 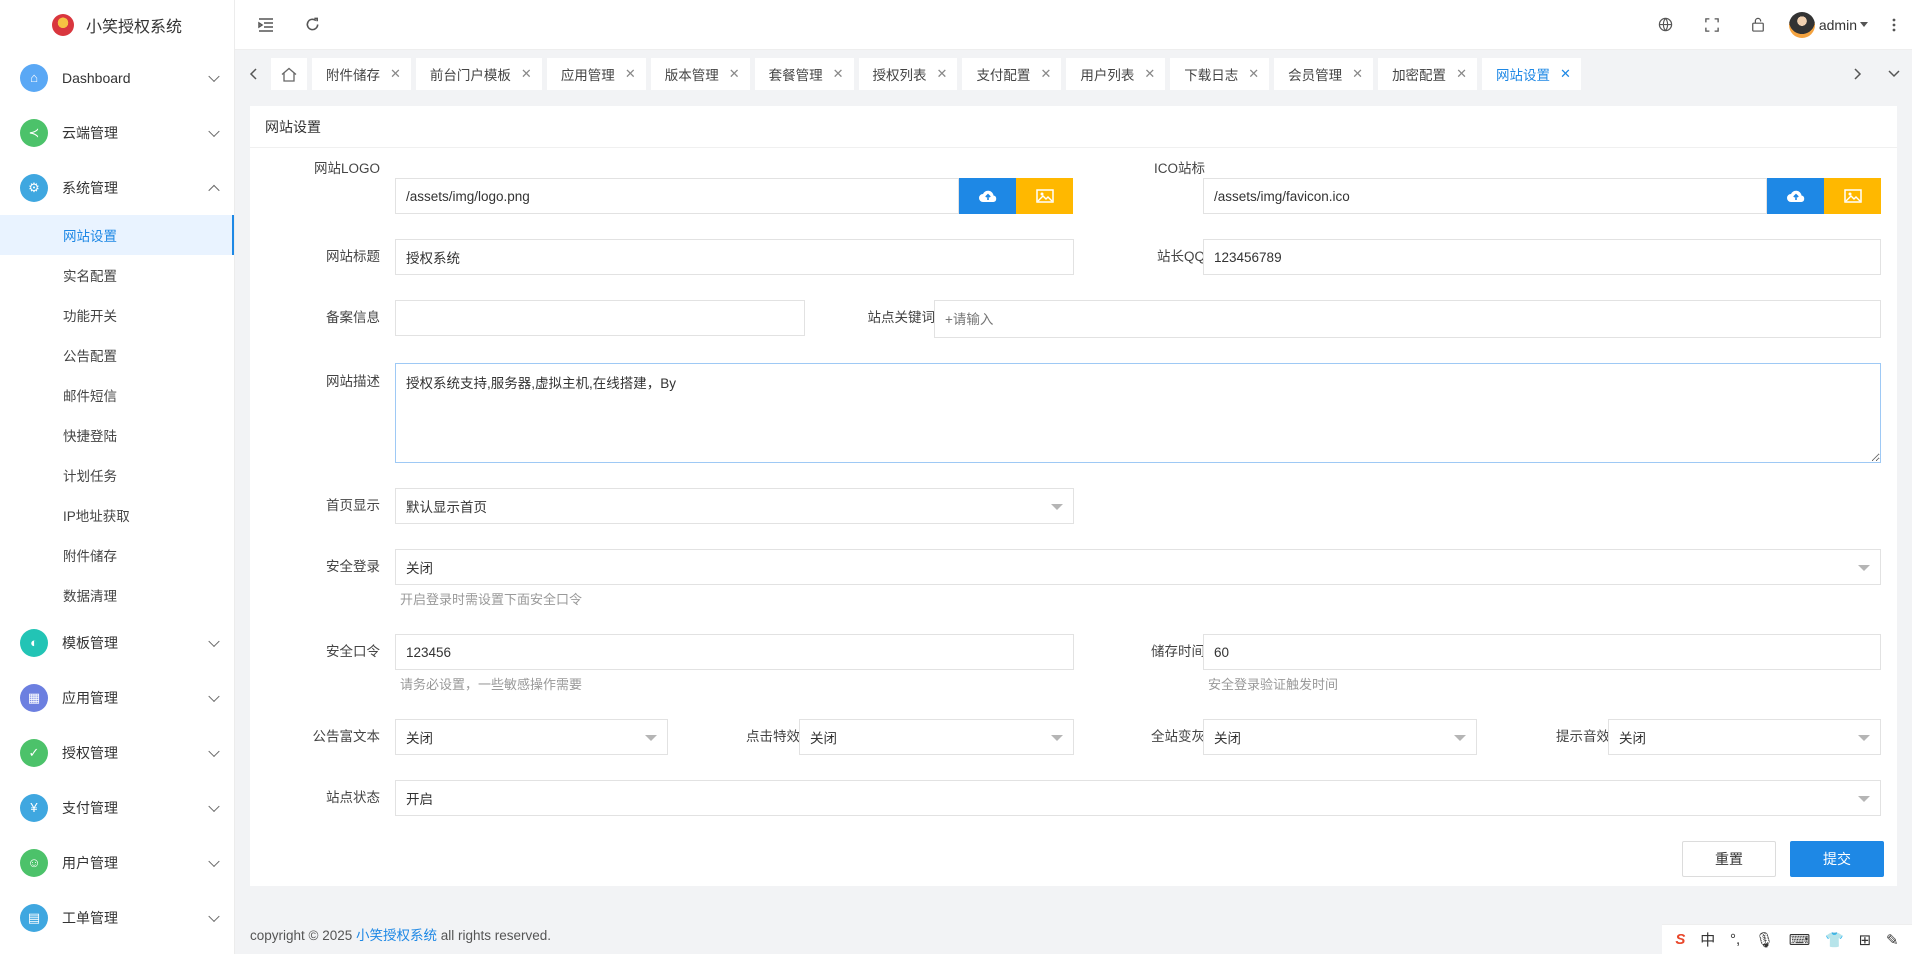 I want to click on menu-group-pay: ¥ 支付管理, so click(x=117, y=807).